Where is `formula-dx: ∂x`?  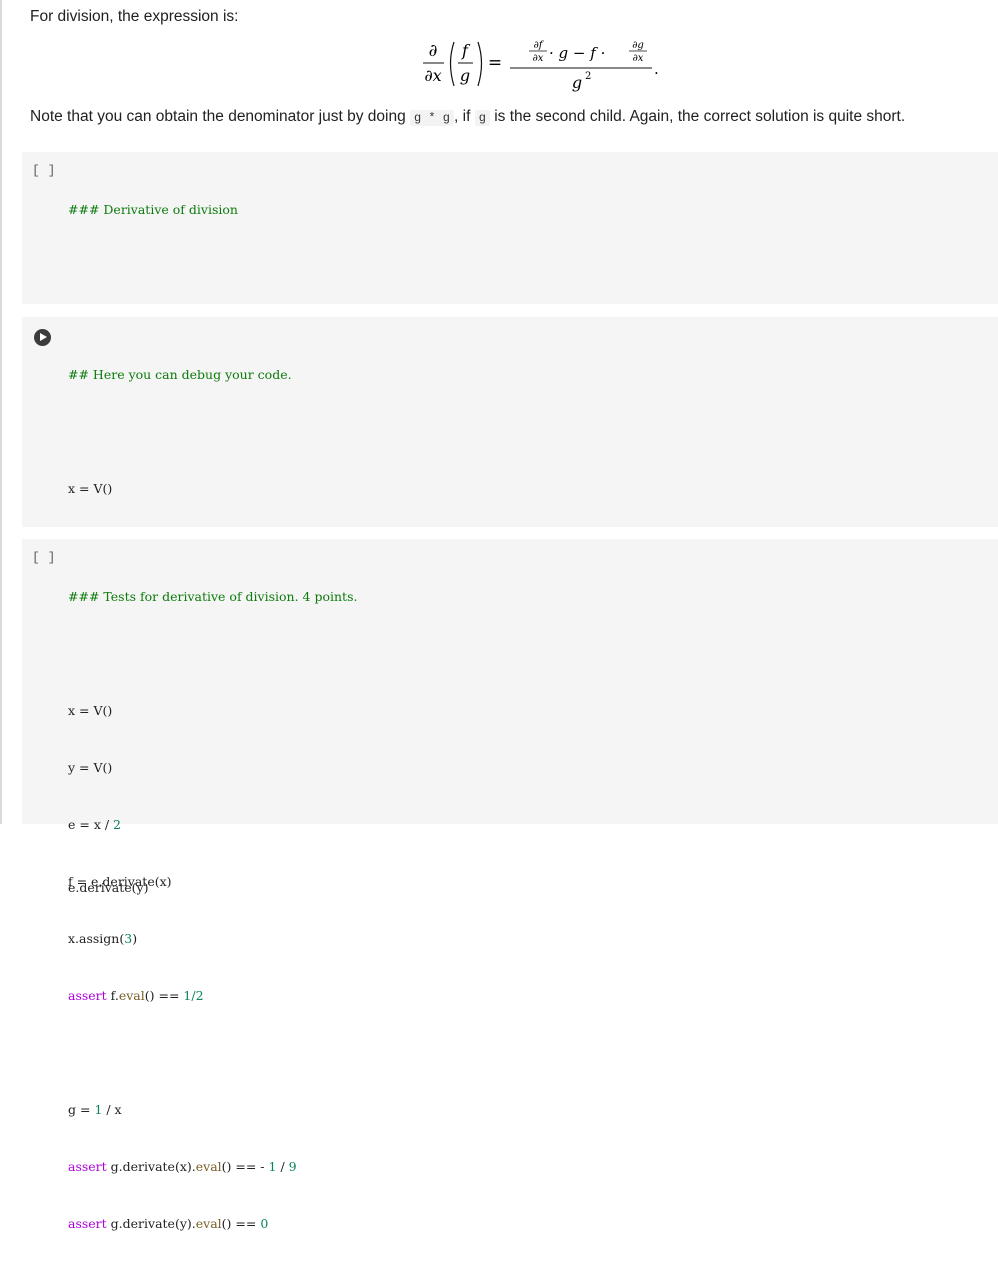
formula-dx: ∂x is located at coordinates (432, 75).